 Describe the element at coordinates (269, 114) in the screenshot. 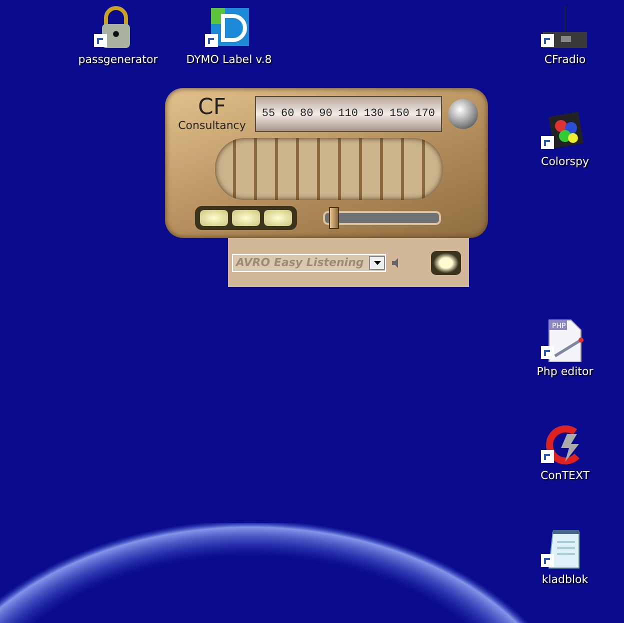

I see `dial-number: 55` at that location.